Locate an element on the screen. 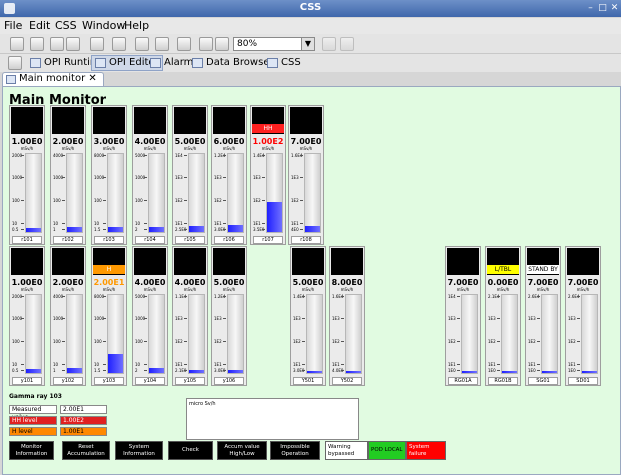 This screenshot has width=621, height=475. open-perspective-icon is located at coordinates (15, 63).